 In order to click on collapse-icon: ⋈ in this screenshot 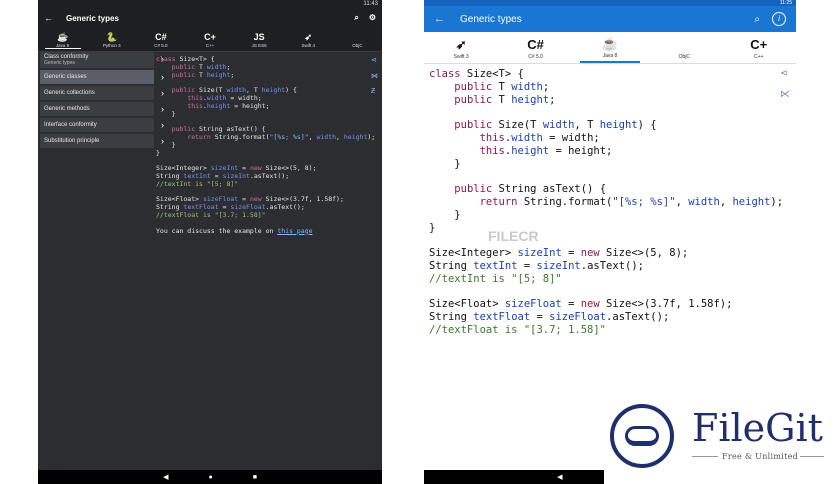, I will do `click(374, 76)`.